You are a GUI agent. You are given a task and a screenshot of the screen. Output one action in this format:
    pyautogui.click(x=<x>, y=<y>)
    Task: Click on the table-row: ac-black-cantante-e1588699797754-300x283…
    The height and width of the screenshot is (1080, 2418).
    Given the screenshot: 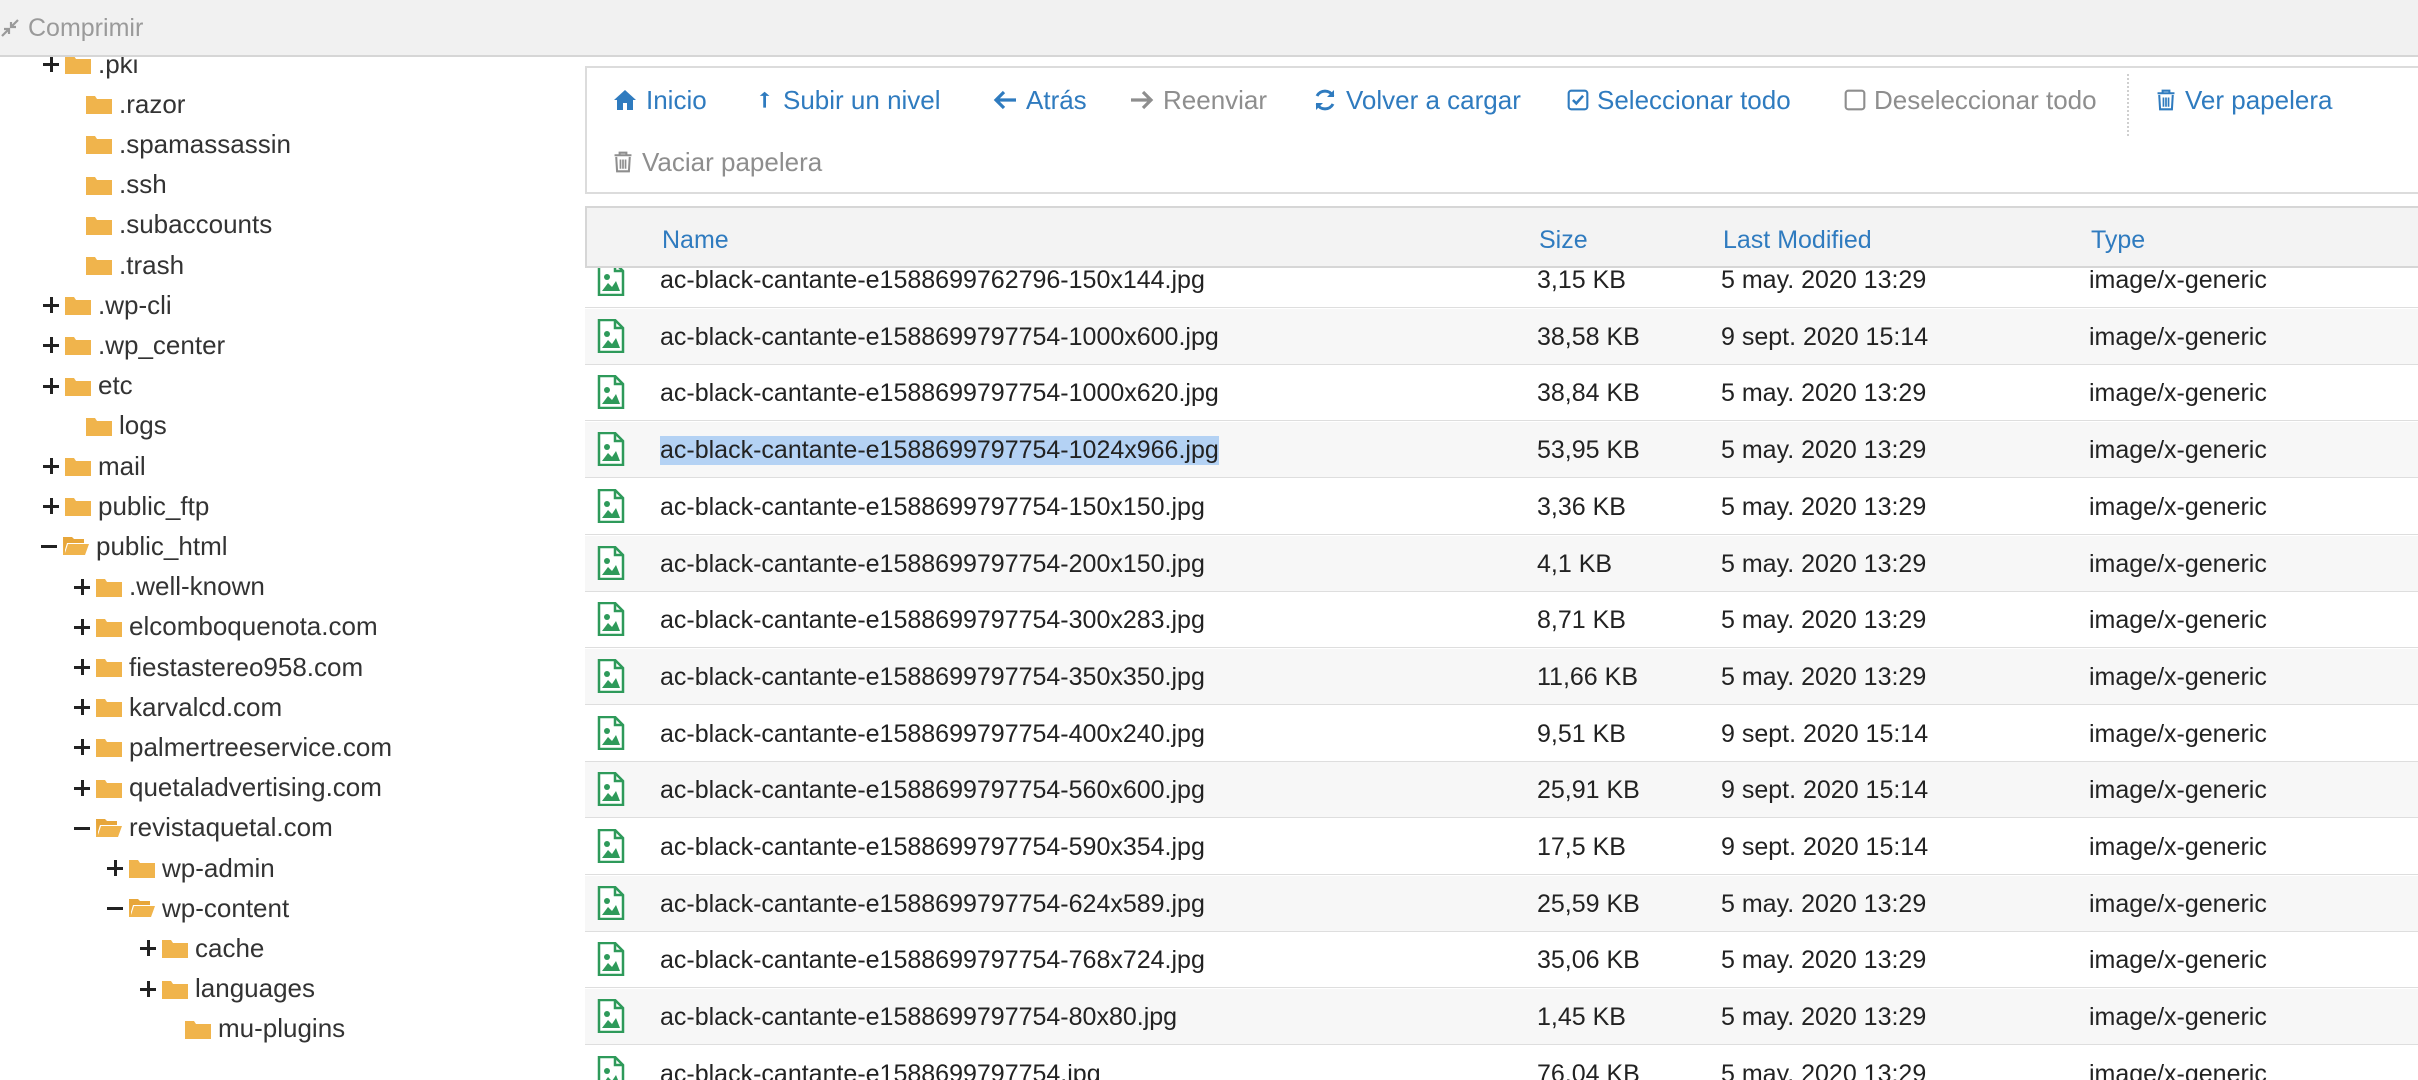 What is the action you would take?
    pyautogui.click(x=1501, y=620)
    